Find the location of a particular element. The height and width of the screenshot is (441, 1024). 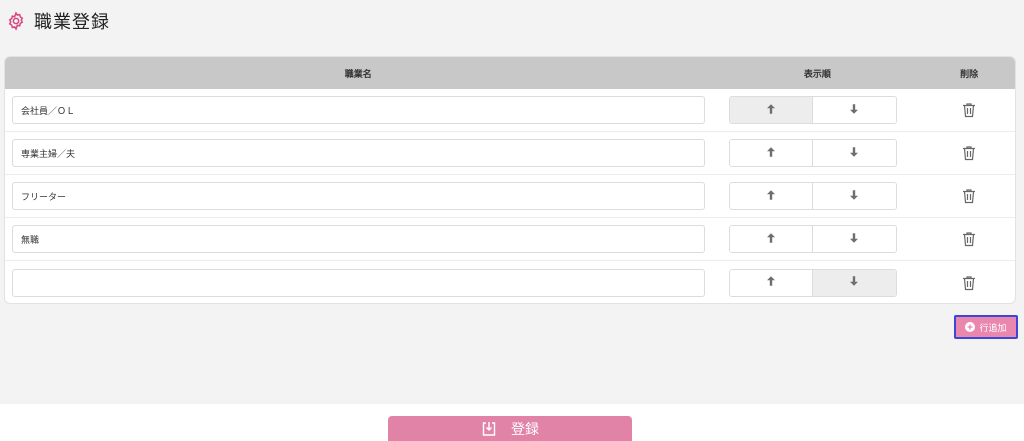

plus-circle-icon is located at coordinates (970, 327).